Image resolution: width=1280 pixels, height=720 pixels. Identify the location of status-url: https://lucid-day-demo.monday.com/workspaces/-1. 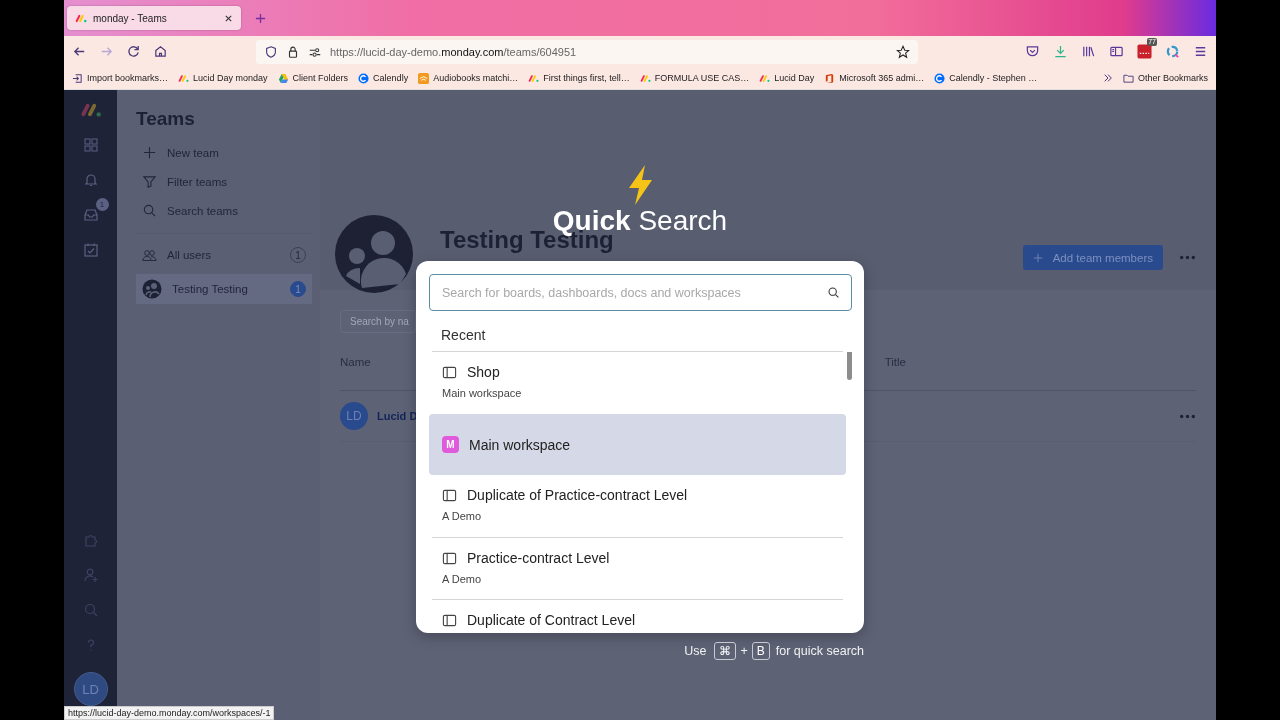
(169, 713).